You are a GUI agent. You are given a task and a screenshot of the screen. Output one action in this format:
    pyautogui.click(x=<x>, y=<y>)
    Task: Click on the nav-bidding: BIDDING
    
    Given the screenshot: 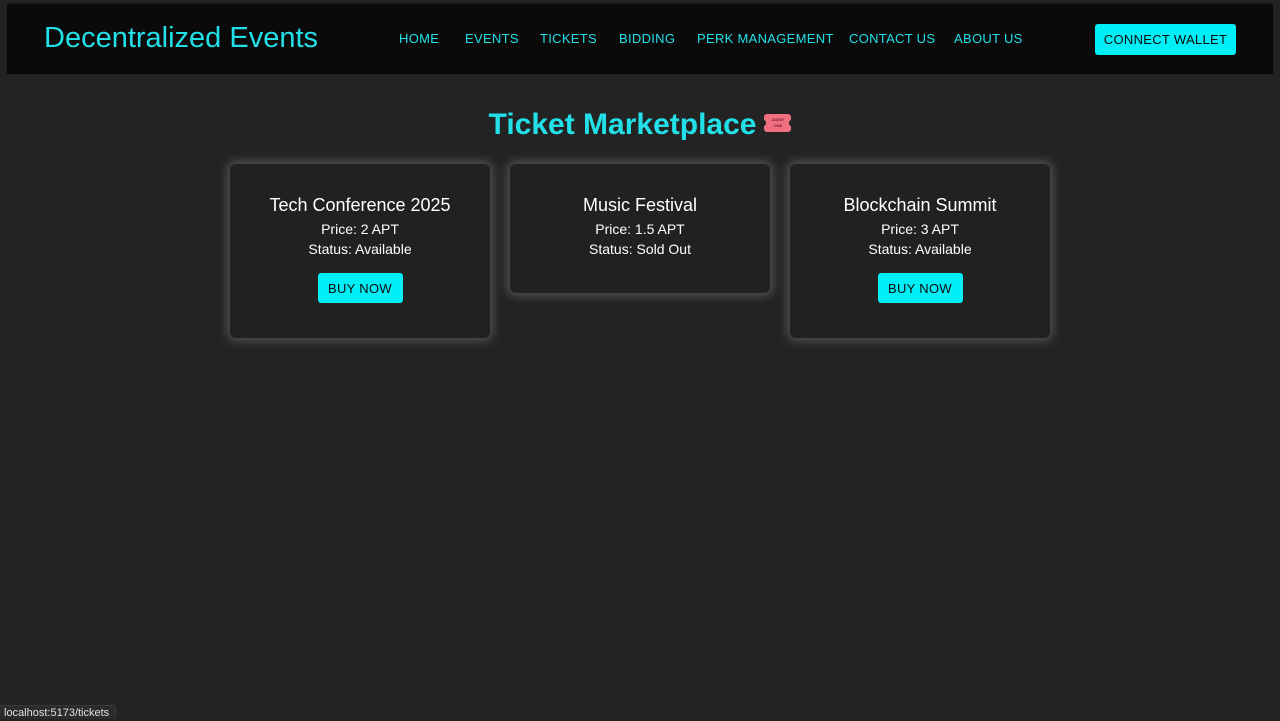 What is the action you would take?
    pyautogui.click(x=647, y=39)
    